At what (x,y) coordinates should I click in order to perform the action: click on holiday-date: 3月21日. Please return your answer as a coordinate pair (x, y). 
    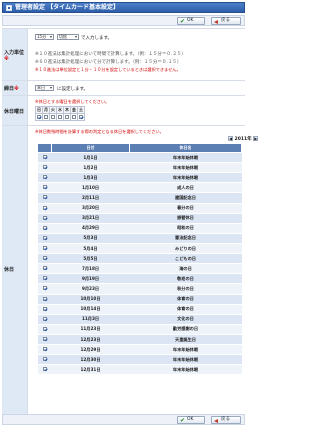
    Looking at the image, I should click on (90, 218).